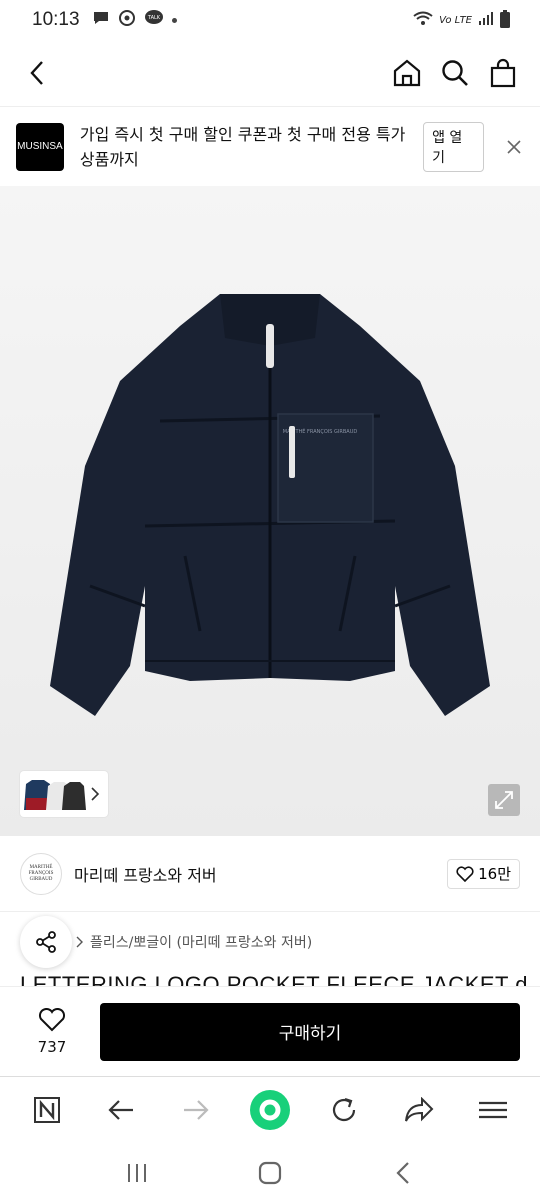 Image resolution: width=540 pixels, height=1204 pixels. What do you see at coordinates (455, 20) in the screenshot?
I see `network-label: Vo LTE` at bounding box center [455, 20].